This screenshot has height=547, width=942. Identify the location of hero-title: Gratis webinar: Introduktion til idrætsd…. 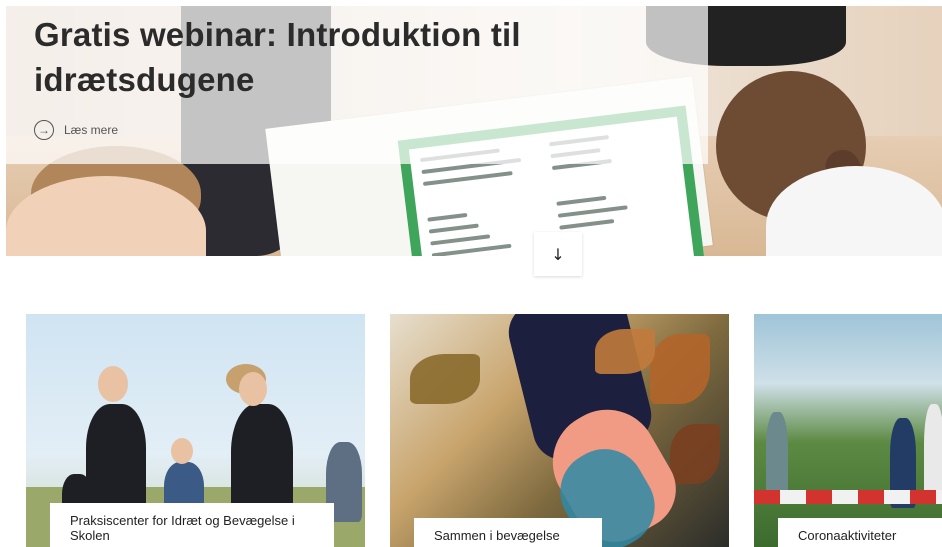
(354, 57).